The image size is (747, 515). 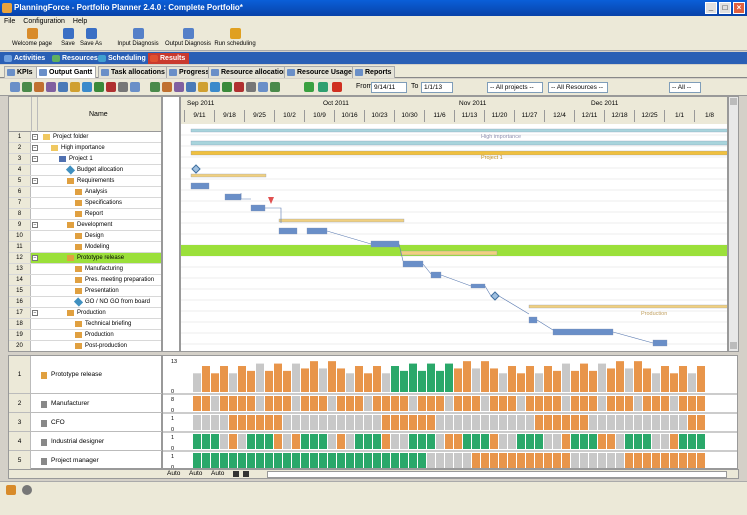 I want to click on zoom-icon, so click(x=236, y=474).